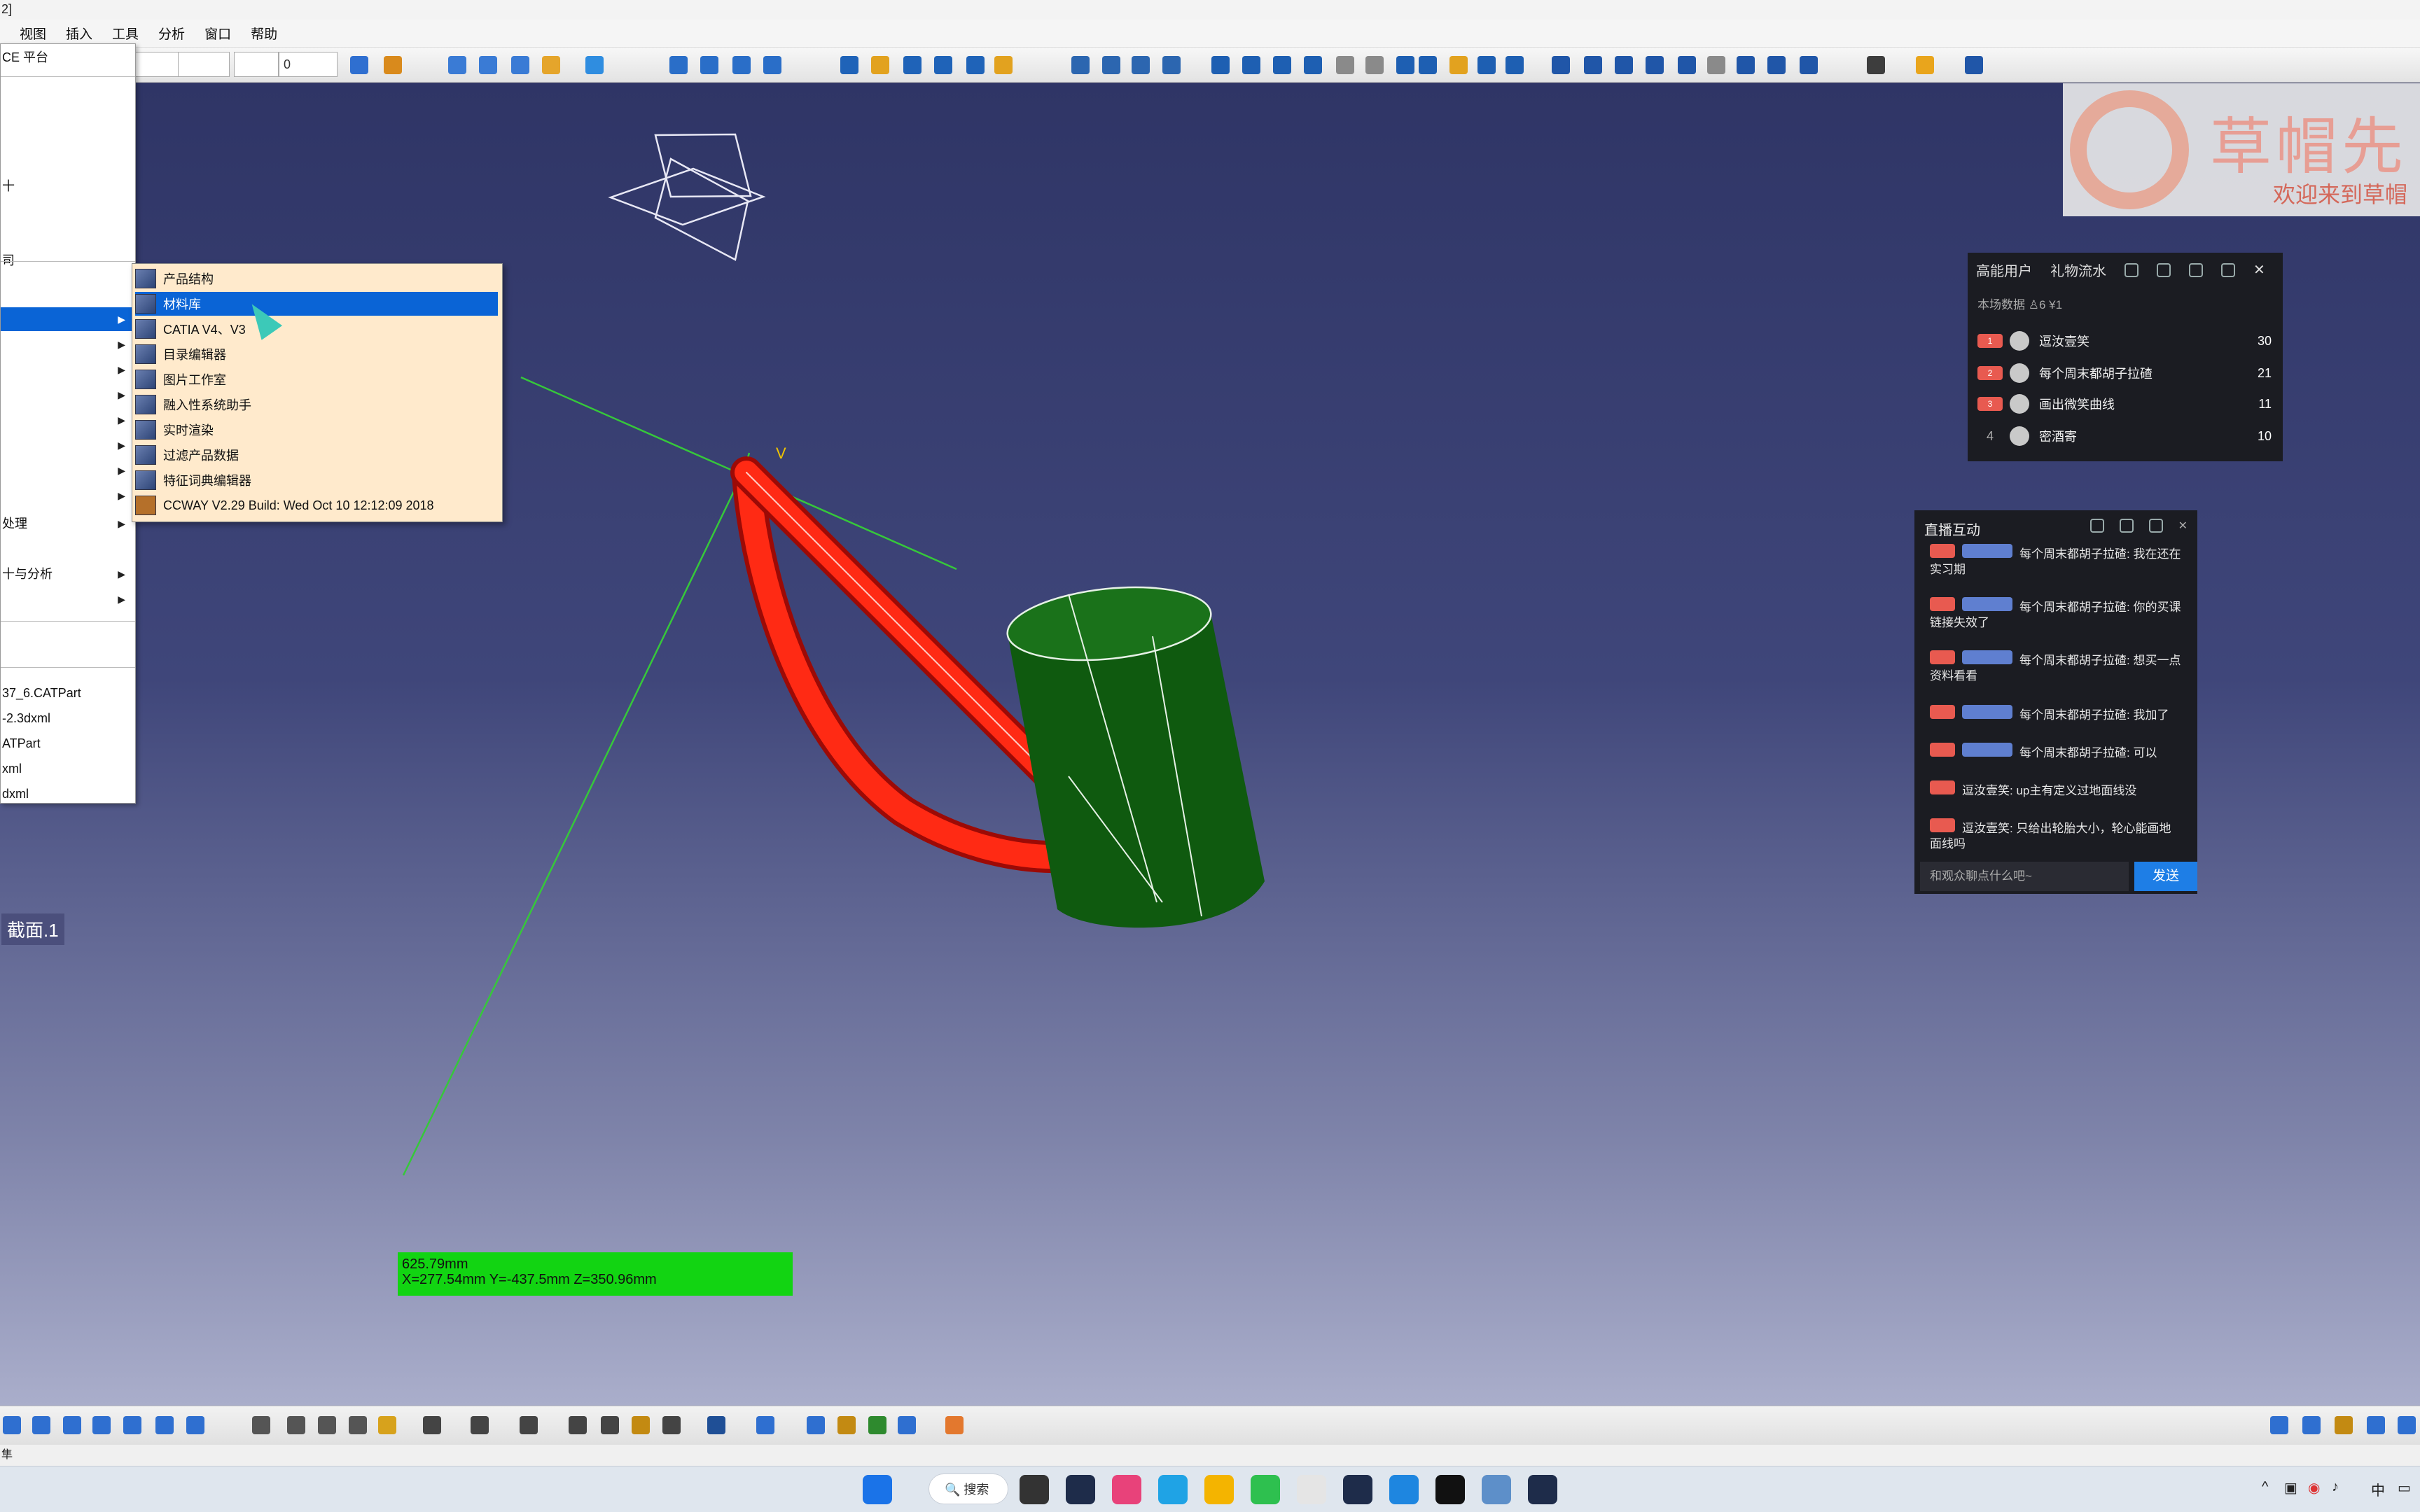 This screenshot has height=1512, width=2420. Describe the element at coordinates (594, 65) in the screenshot. I see `plane-icon` at that location.